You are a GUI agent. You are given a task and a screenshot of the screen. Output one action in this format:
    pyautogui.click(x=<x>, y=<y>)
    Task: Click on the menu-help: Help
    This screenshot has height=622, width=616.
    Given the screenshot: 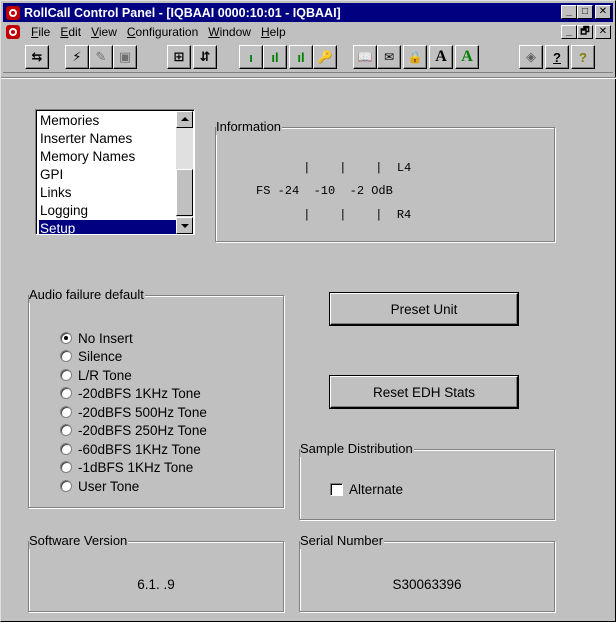 What is the action you would take?
    pyautogui.click(x=273, y=32)
    